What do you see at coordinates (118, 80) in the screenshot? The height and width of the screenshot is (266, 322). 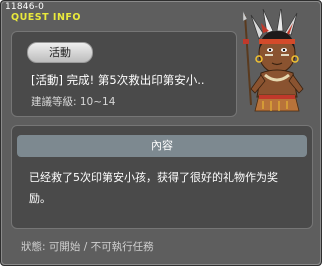 I see `quest-title: [活動] 完成! 第5次救出印第安小..` at bounding box center [118, 80].